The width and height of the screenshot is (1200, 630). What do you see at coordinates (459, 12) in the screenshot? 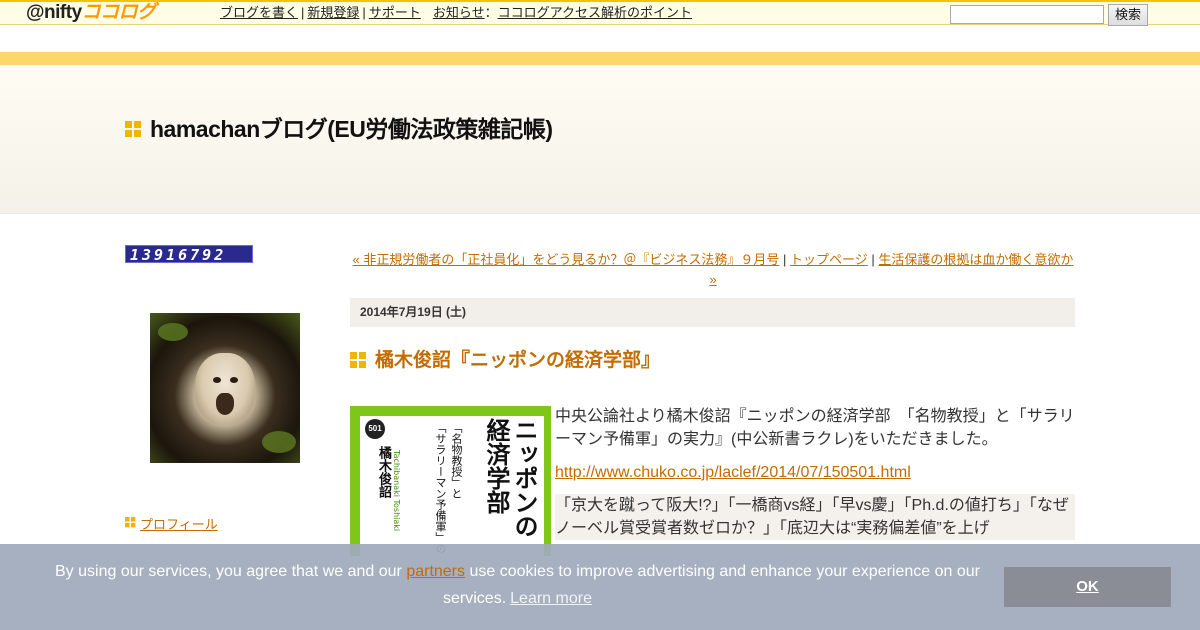
I see `notice-link: お知らせ` at bounding box center [459, 12].